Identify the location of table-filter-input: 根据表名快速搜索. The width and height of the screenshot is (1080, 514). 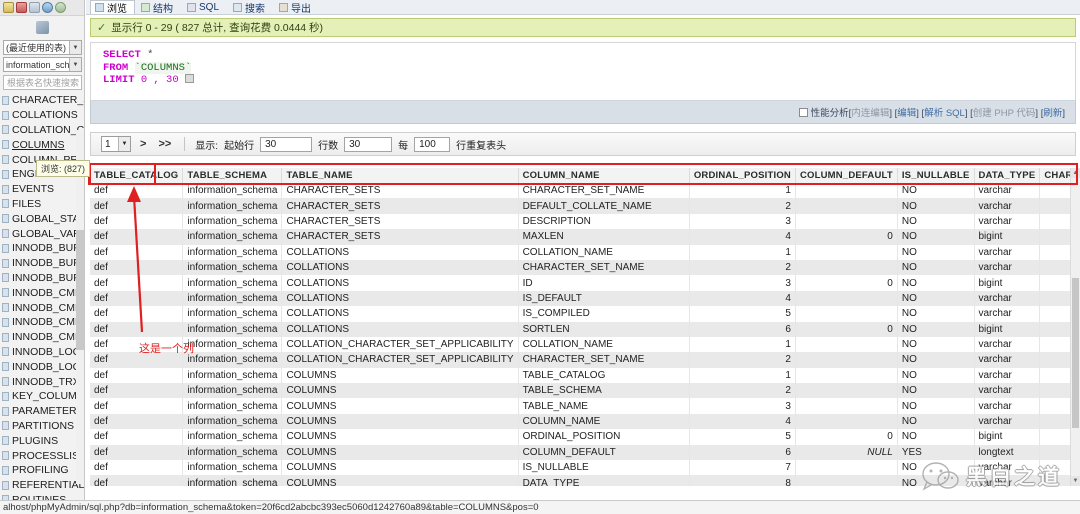
(42, 82).